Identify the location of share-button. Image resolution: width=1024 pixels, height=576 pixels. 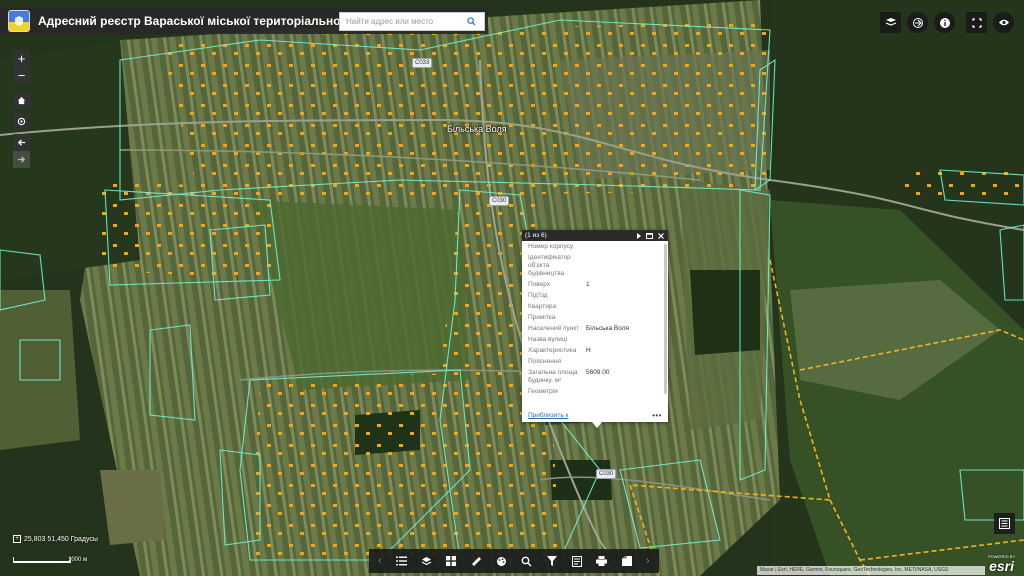
(917, 22).